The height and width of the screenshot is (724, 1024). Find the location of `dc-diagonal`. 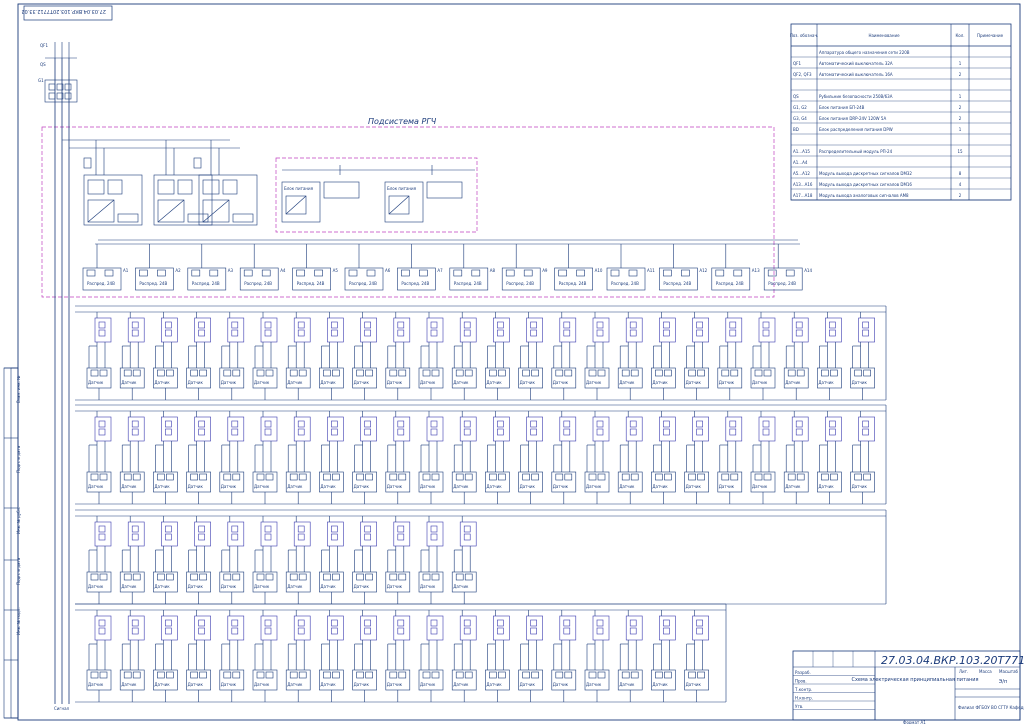

dc-diagonal is located at coordinates (399, 205).